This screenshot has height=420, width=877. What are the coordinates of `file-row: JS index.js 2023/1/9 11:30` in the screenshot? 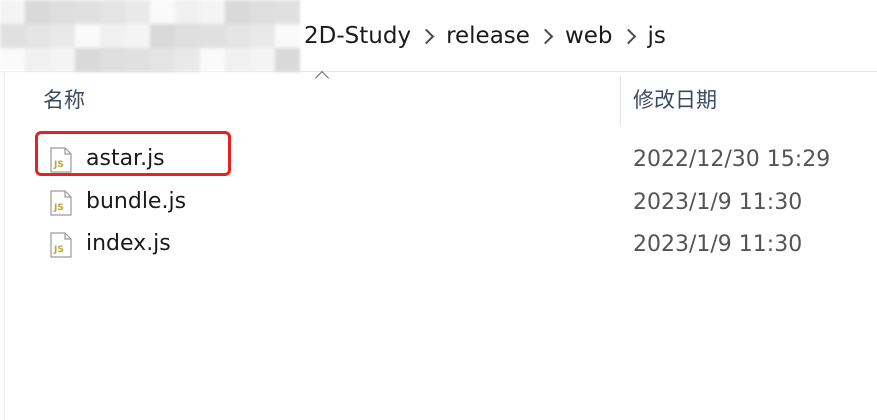 It's located at (454, 245).